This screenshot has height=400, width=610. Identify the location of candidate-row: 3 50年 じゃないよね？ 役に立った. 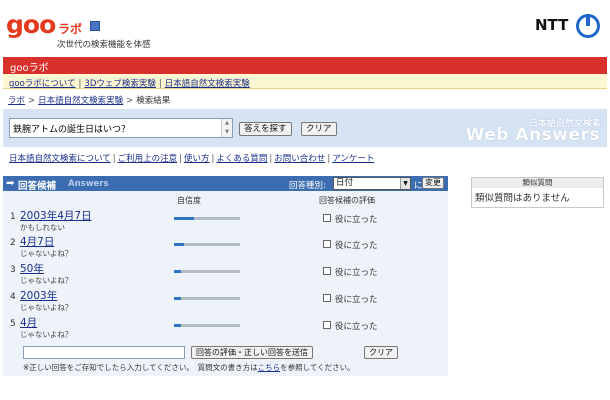
(225, 273).